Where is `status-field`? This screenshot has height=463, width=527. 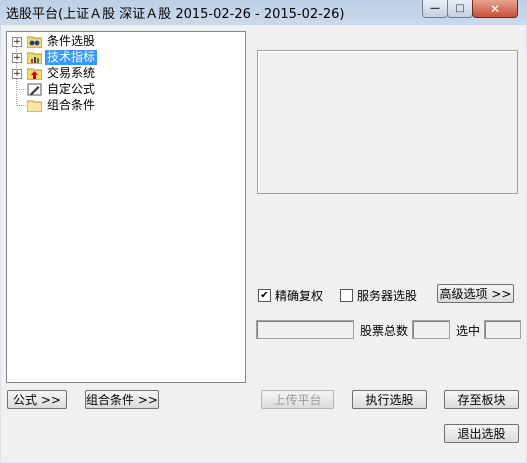 status-field is located at coordinates (305, 329).